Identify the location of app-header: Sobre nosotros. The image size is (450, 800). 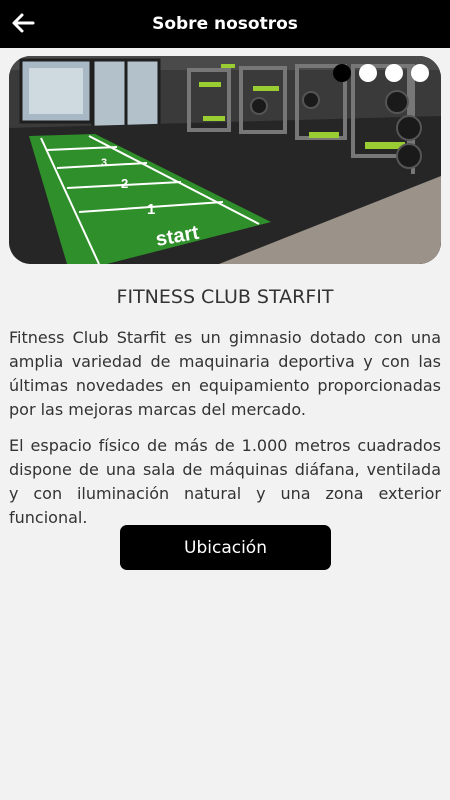
(225, 24).